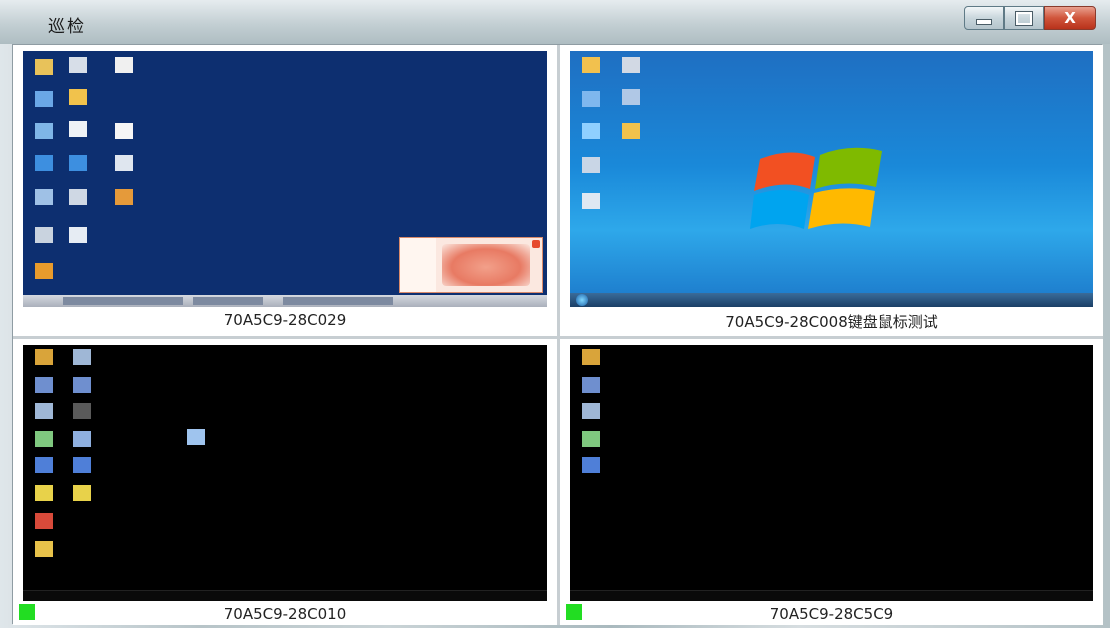 This screenshot has height=631, width=1110. What do you see at coordinates (285, 614) in the screenshot?
I see `monitor-label: 70A5C9-28C010` at bounding box center [285, 614].